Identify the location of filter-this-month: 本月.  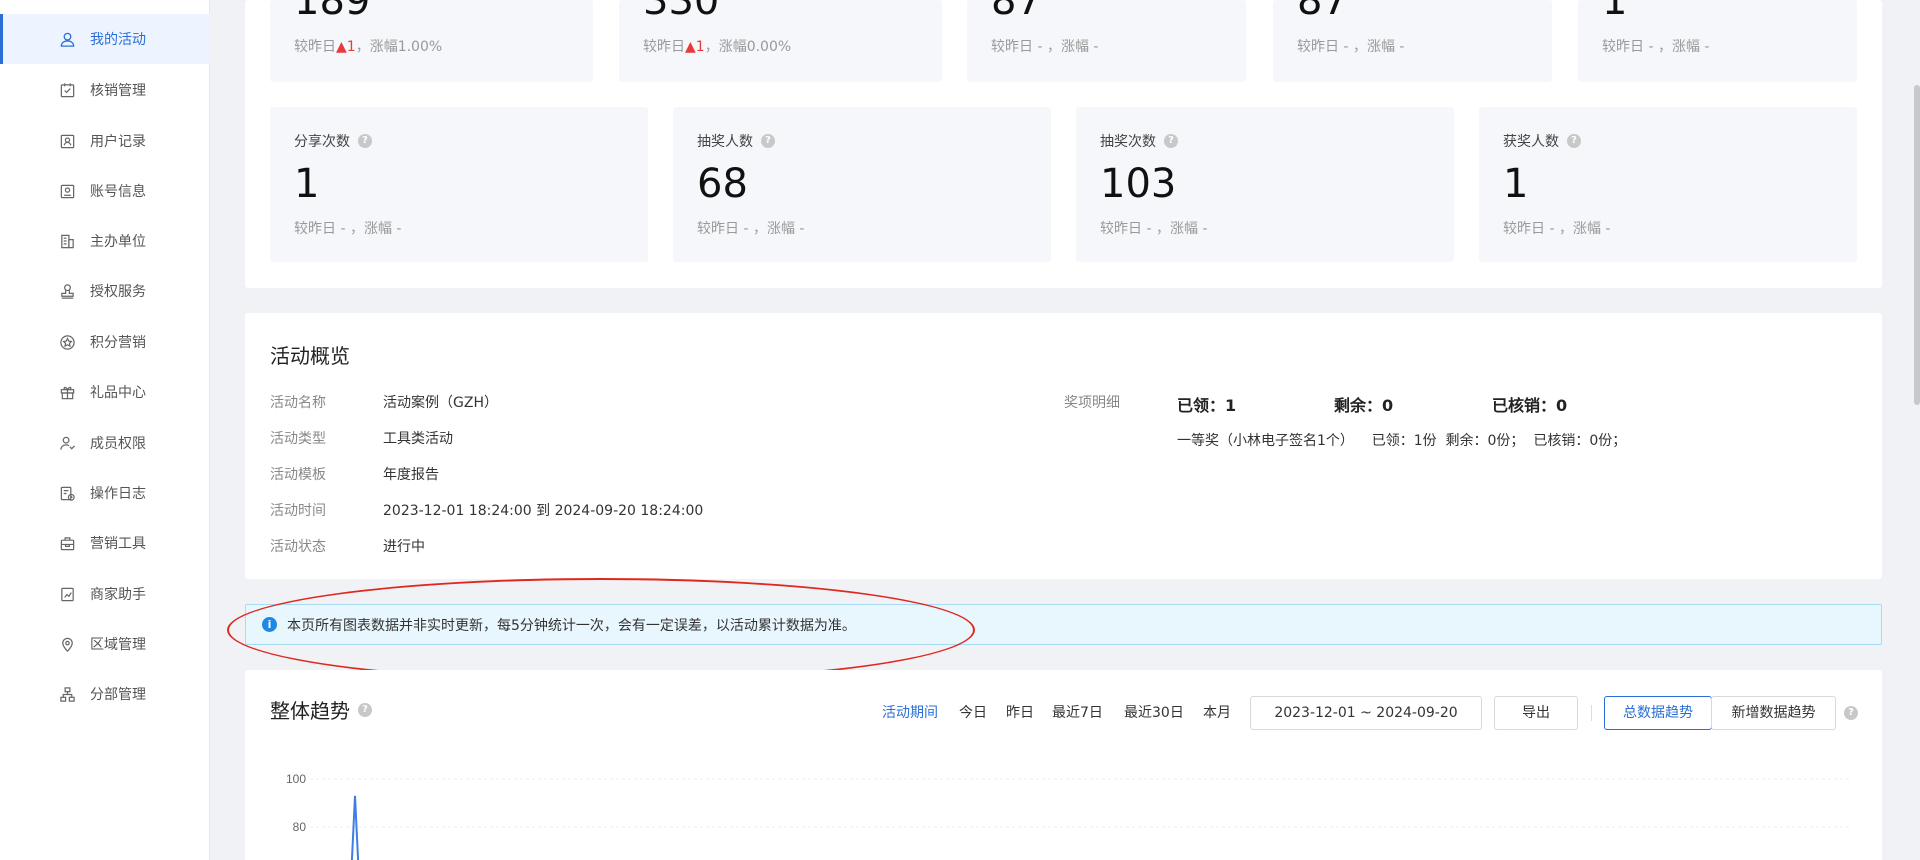
(1217, 712).